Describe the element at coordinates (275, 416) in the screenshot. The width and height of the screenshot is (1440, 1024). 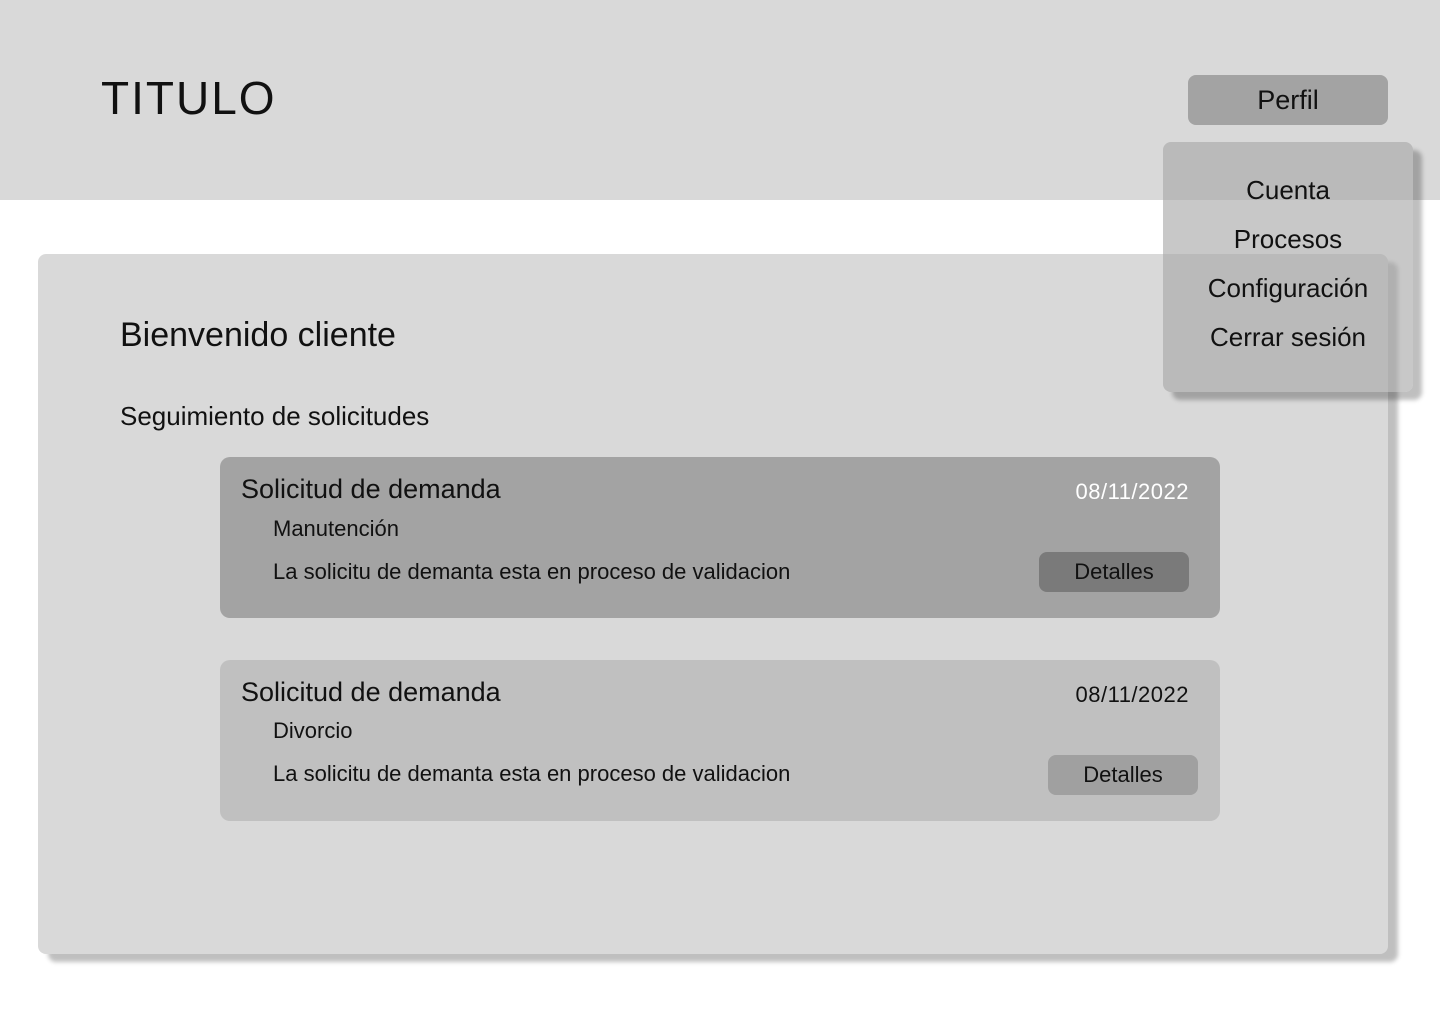
I see `section-title: Seguimiento de solicitudes` at that location.